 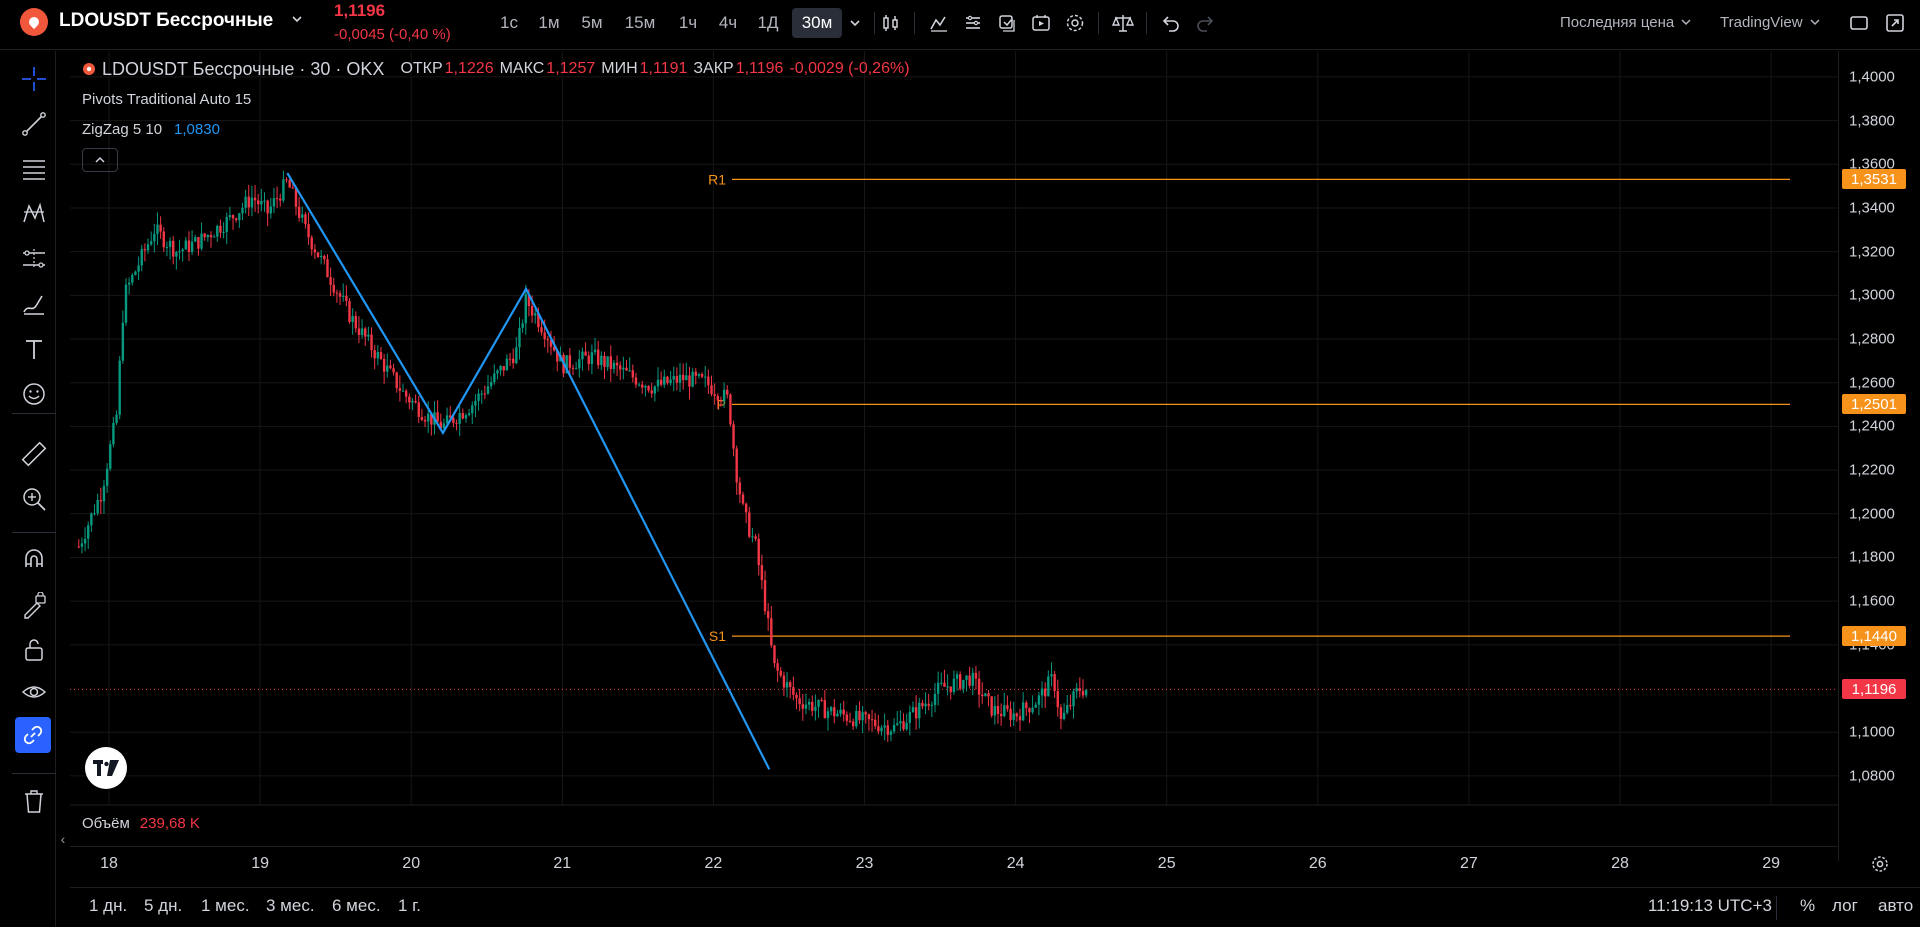 What do you see at coordinates (225, 906) in the screenshot?
I see `range-1m-button: 1 мес.` at bounding box center [225, 906].